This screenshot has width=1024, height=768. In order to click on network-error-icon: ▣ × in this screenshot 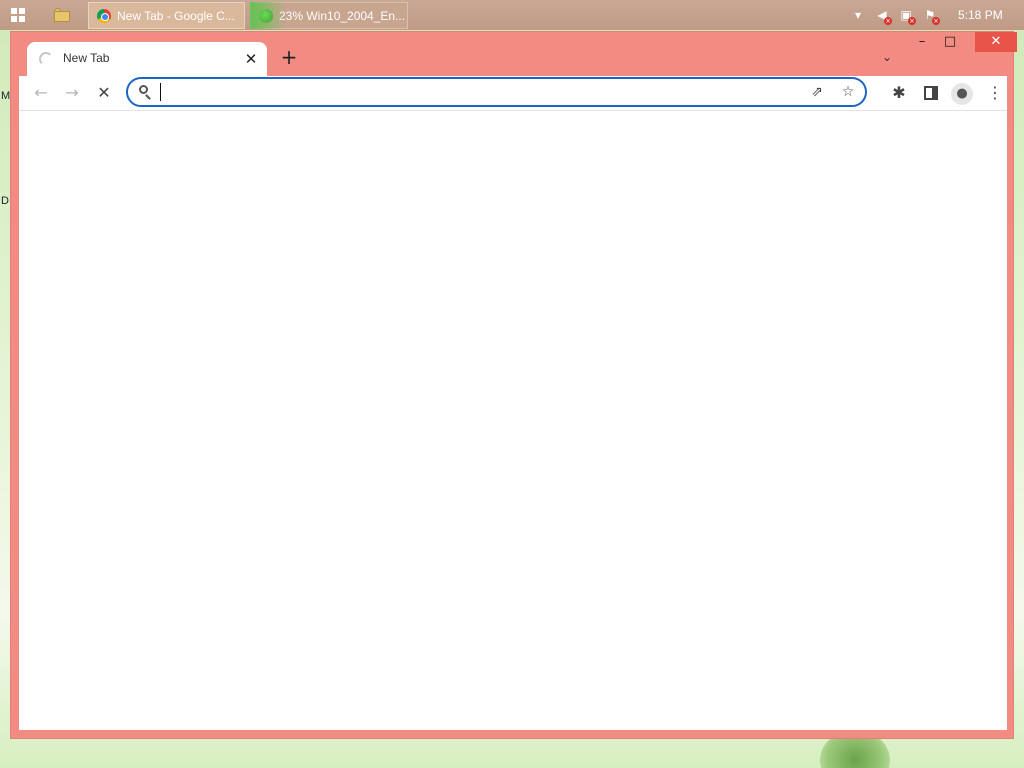, I will do `click(907, 16)`.